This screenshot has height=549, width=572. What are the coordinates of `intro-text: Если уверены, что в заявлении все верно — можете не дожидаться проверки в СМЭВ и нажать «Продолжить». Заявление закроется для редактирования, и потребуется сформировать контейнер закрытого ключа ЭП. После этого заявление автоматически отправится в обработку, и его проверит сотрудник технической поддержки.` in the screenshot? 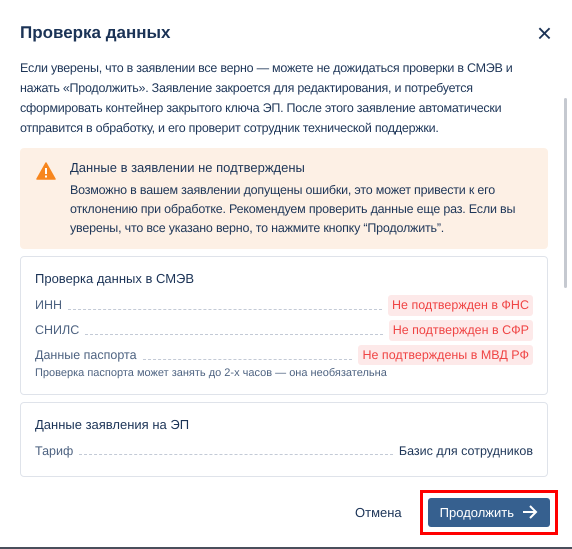 It's located at (267, 98).